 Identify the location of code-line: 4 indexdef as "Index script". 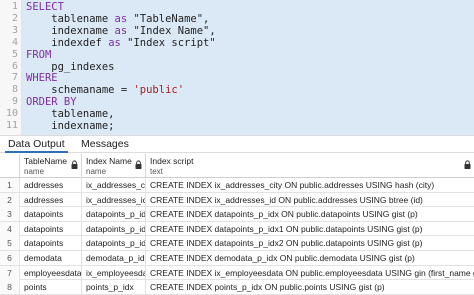
(237, 43).